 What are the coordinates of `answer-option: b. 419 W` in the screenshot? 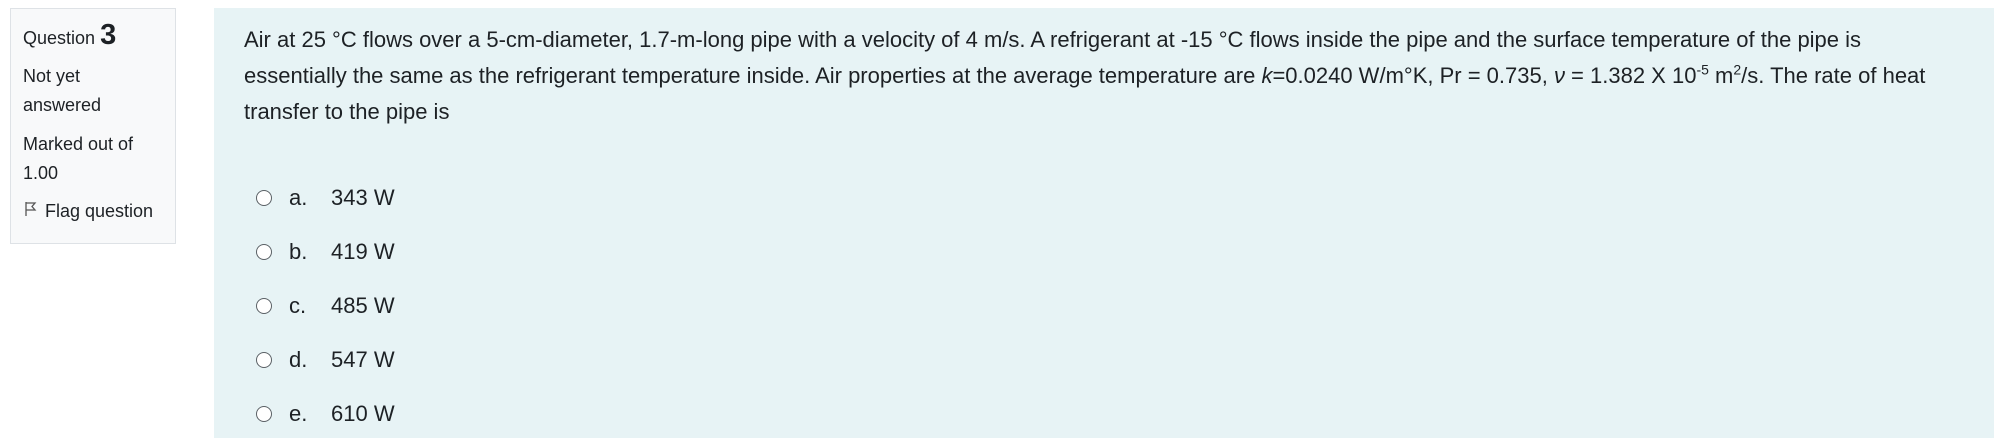 It's located at (1104, 252).